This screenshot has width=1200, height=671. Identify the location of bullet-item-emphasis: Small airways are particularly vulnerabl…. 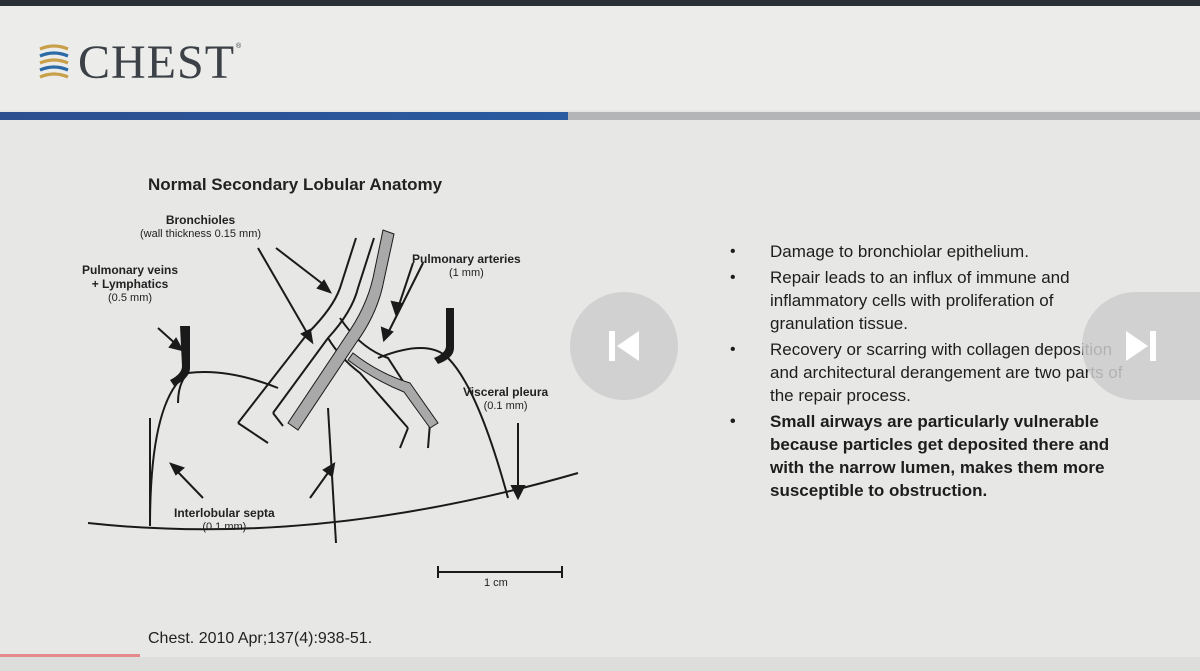
(930, 456).